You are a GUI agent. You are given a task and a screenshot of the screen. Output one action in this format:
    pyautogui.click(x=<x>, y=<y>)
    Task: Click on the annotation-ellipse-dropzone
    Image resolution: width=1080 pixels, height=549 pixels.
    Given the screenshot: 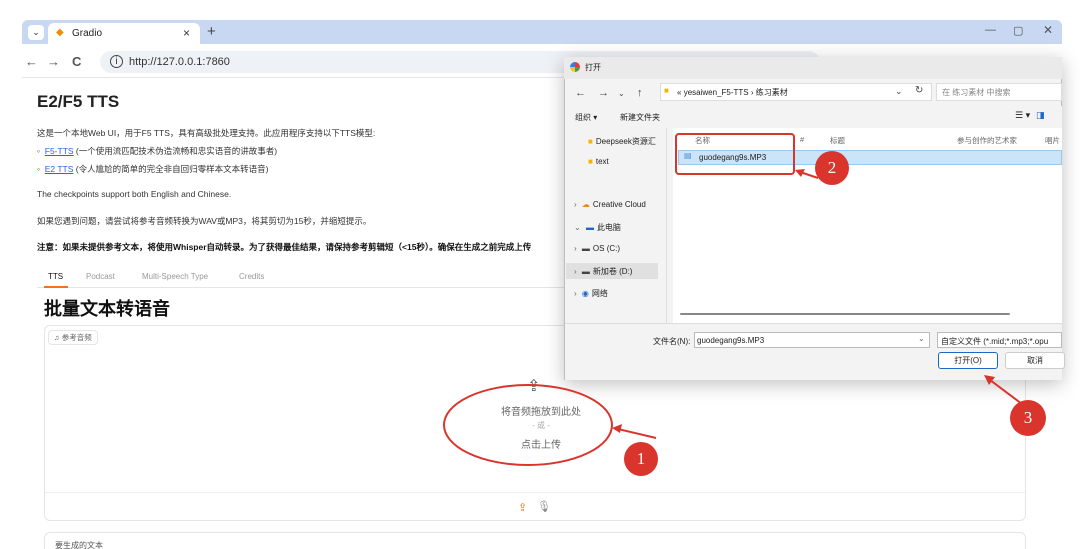 What is the action you would take?
    pyautogui.click(x=528, y=425)
    